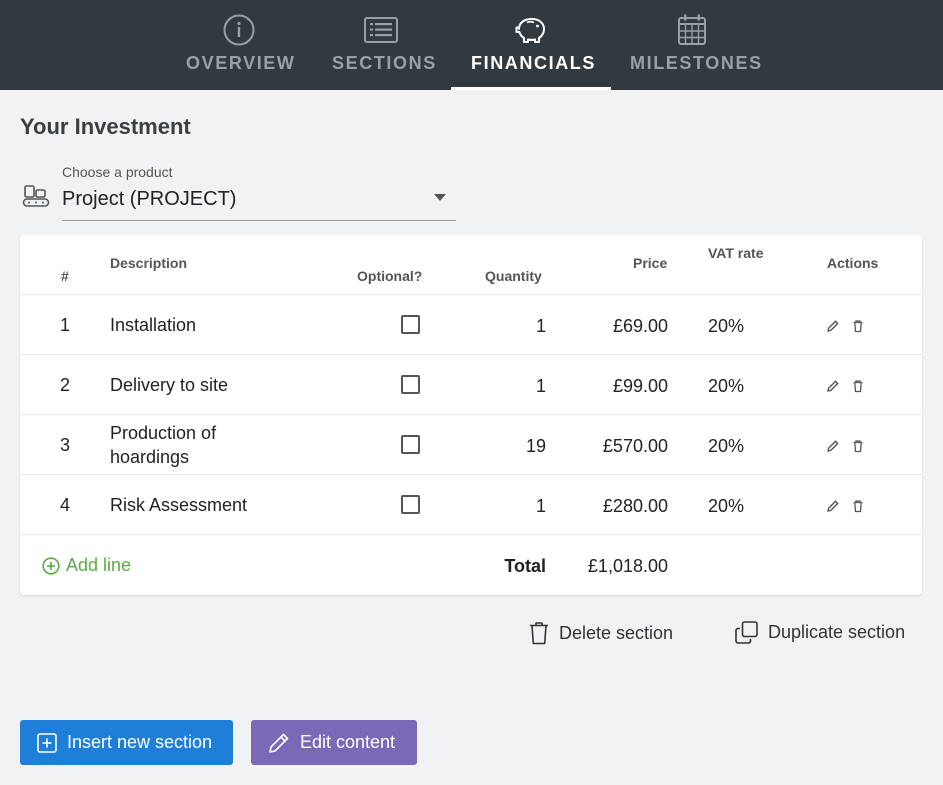 Image resolution: width=943 pixels, height=785 pixels. What do you see at coordinates (513, 276) in the screenshot?
I see `column-header-quantity: Quantity` at bounding box center [513, 276].